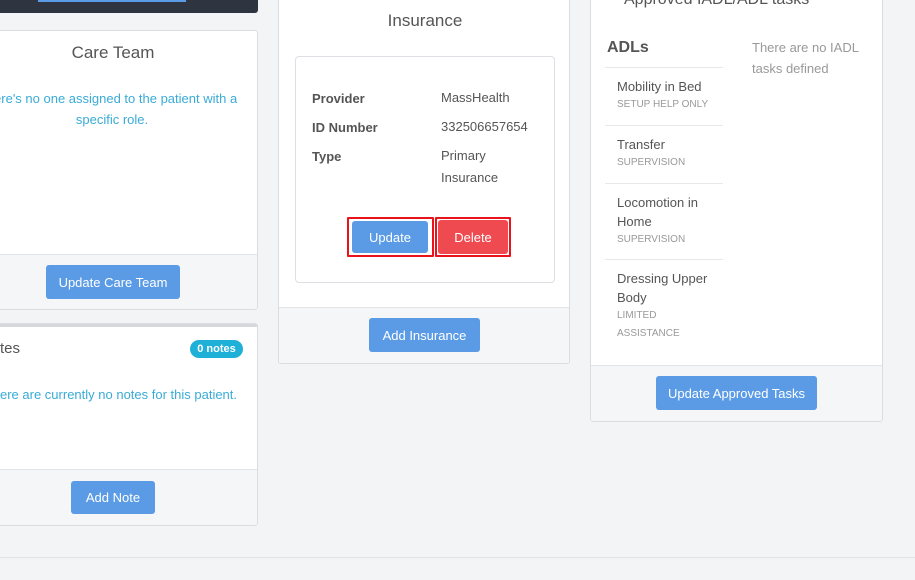  Describe the element at coordinates (664, 306) in the screenshot. I see `adl-item: Dressing Upper Body LIMITED ASSISTANCE` at that location.